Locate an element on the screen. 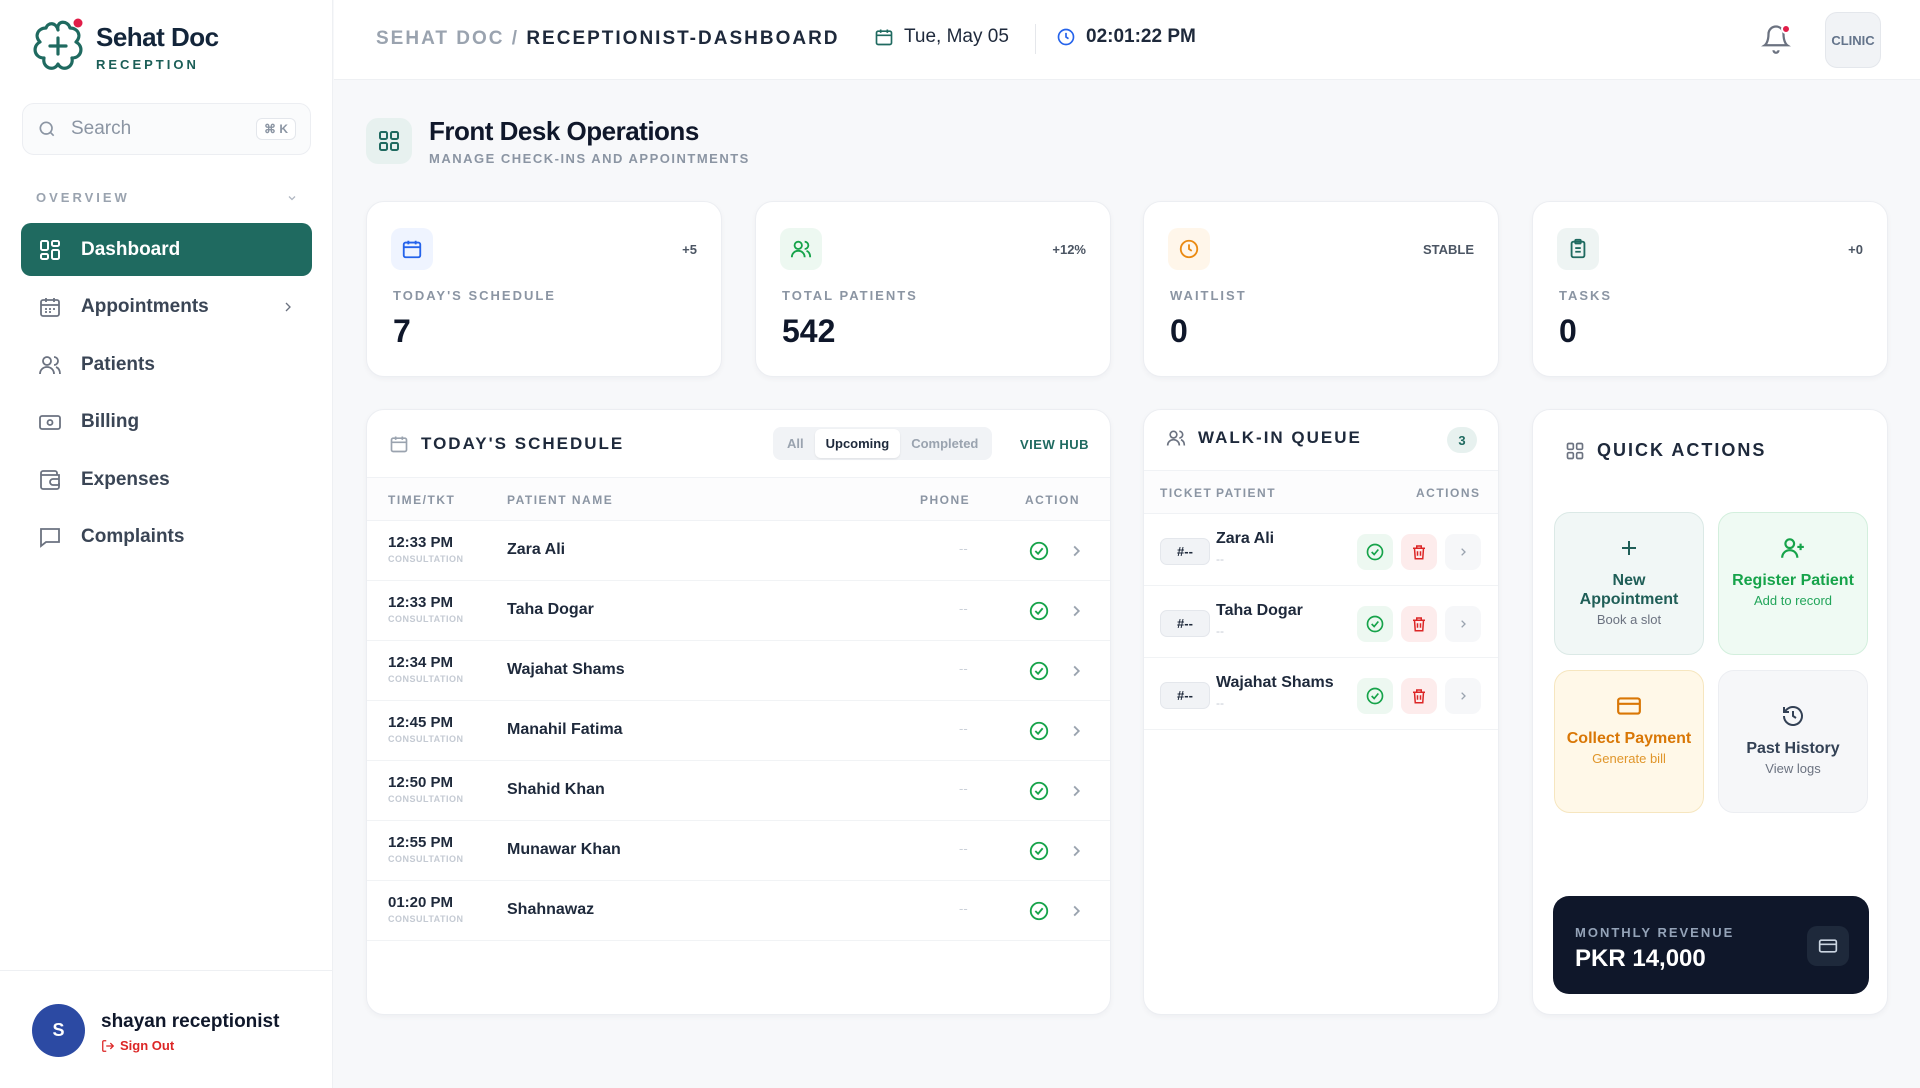  brand: Sehat Doc RECEPTION is located at coordinates (124, 47).